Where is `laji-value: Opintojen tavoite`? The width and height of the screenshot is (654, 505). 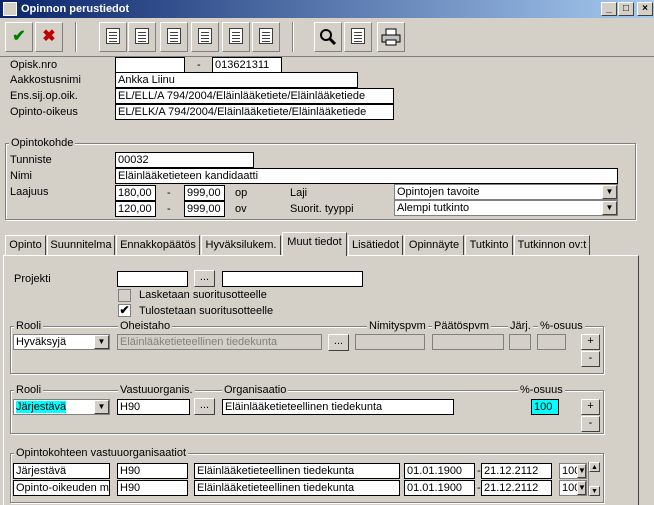
laji-value: Opintojen tavoite is located at coordinates (438, 192).